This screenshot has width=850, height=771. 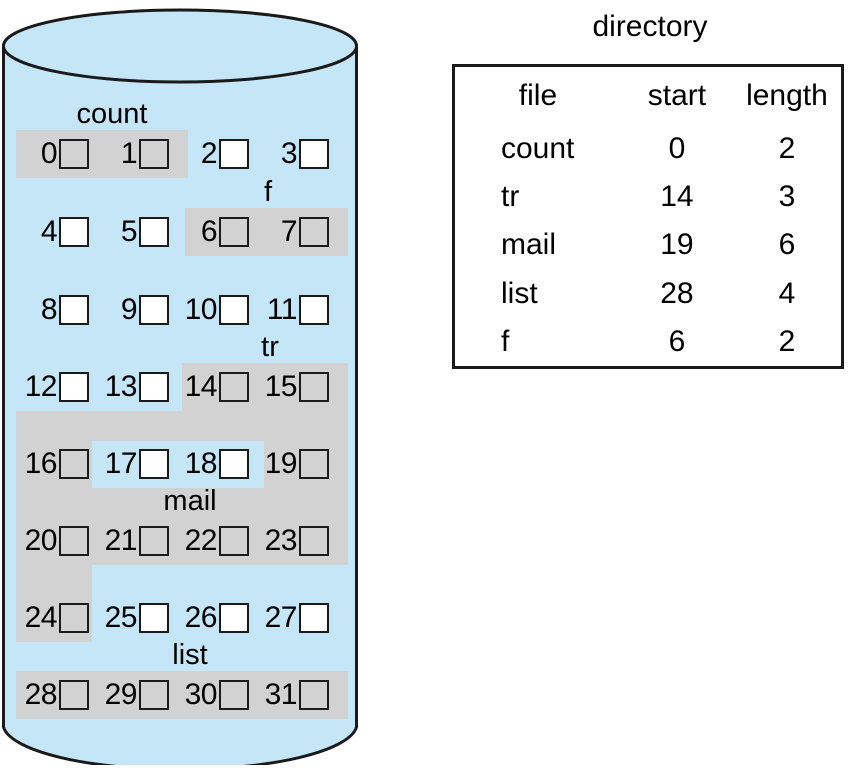 I want to click on disk-block: 22, so click(x=211, y=541).